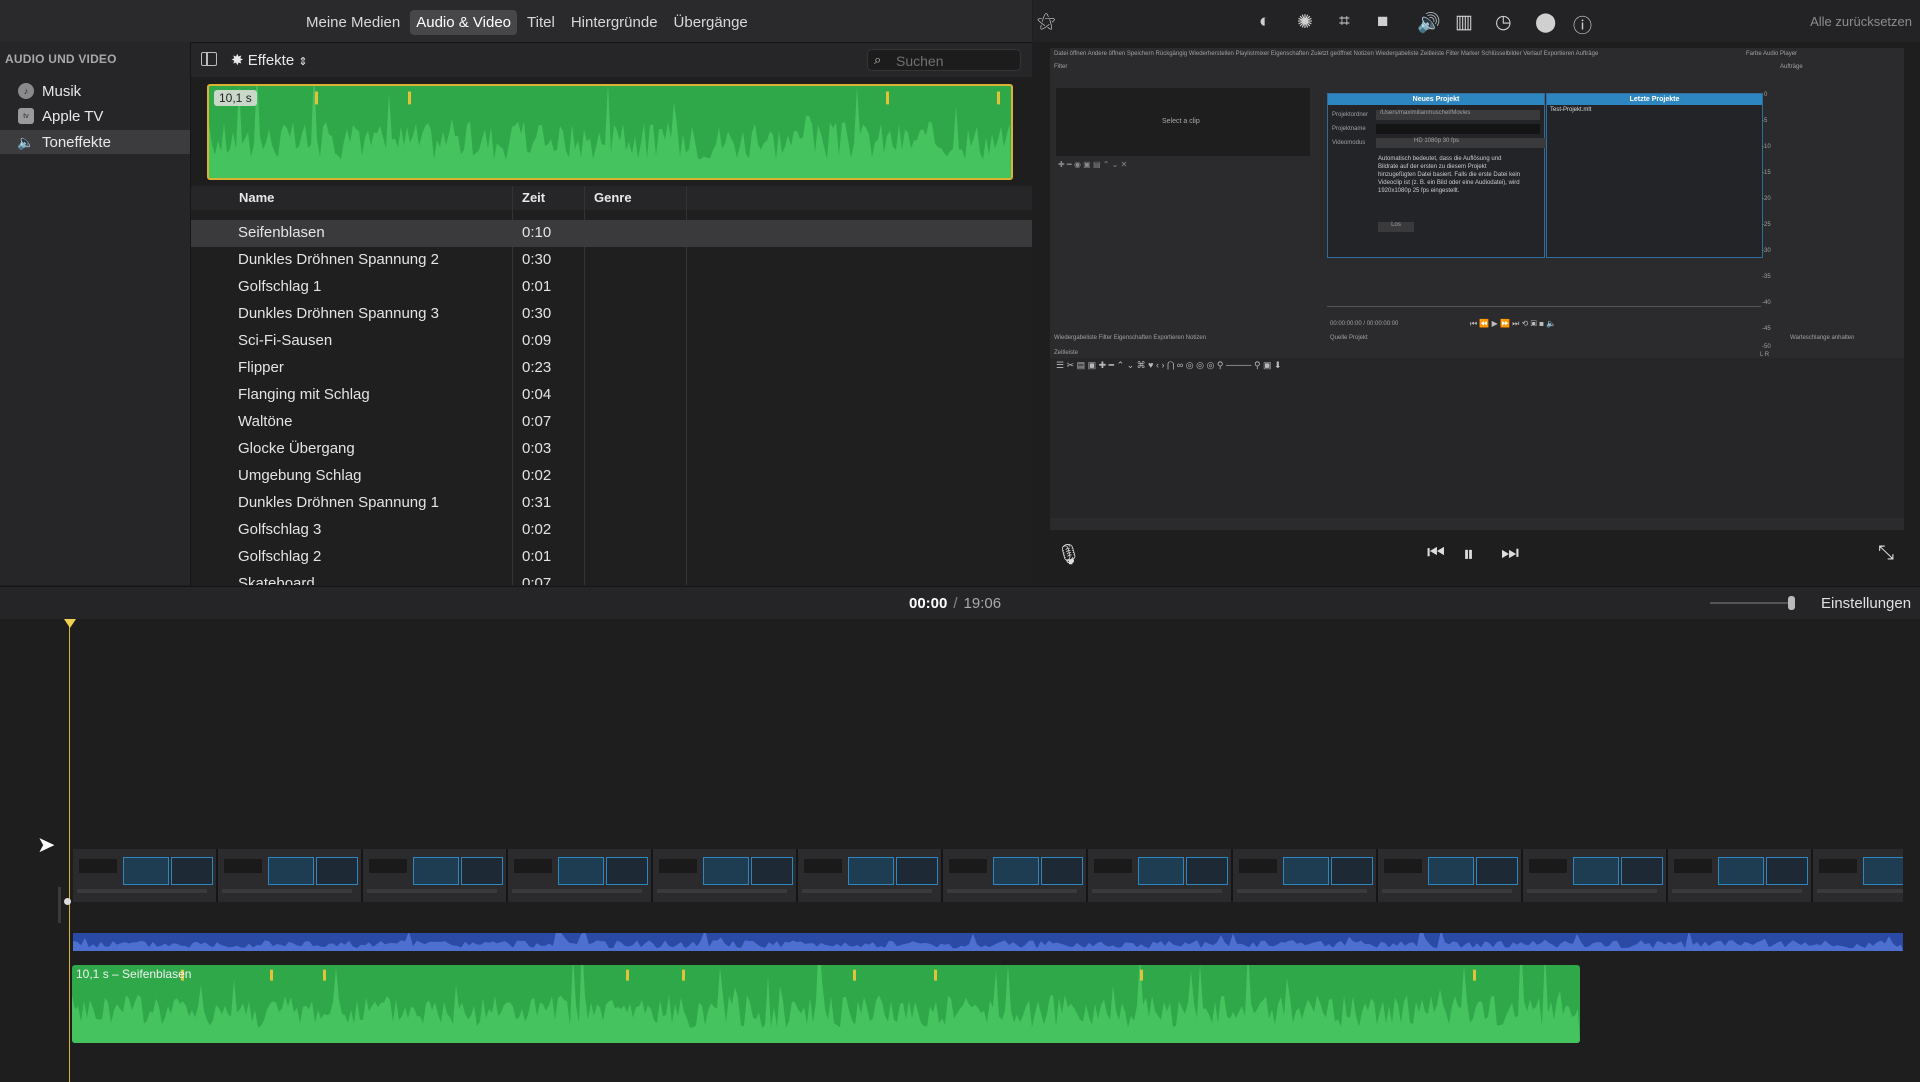 The height and width of the screenshot is (1082, 1920). What do you see at coordinates (1464, 22) in the screenshot?
I see `equalizer-icon: ▥` at bounding box center [1464, 22].